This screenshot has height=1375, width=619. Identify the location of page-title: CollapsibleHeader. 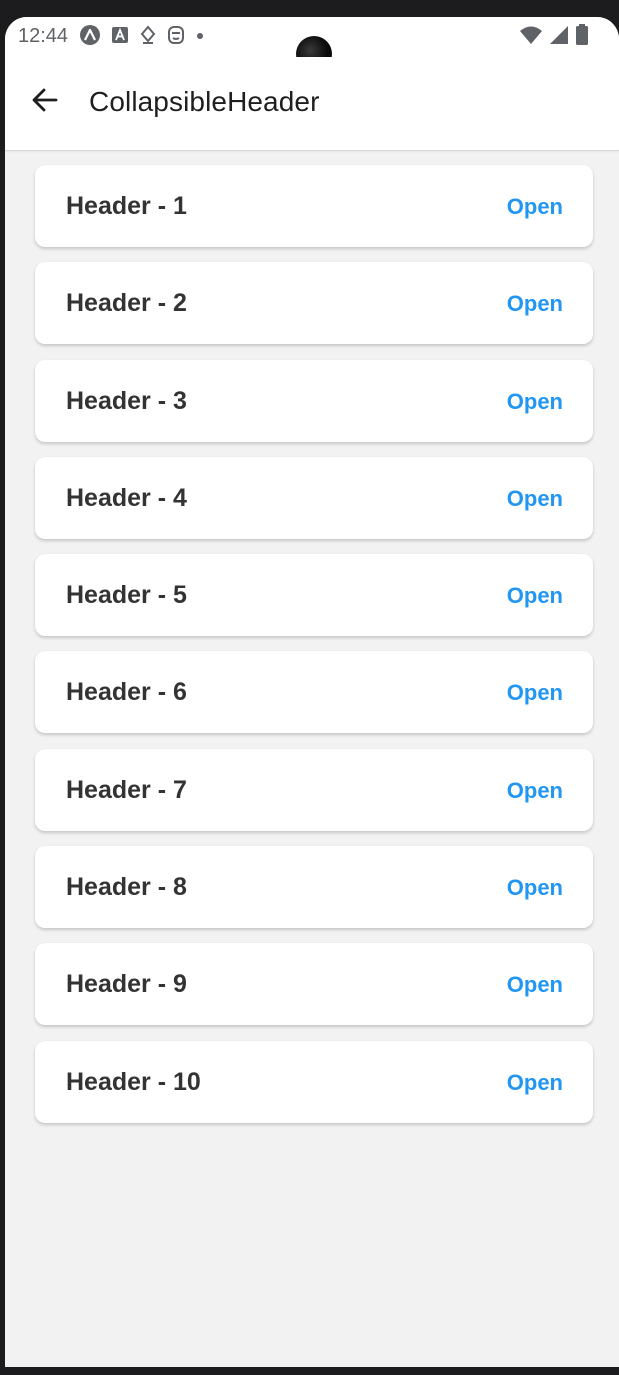
(204, 101).